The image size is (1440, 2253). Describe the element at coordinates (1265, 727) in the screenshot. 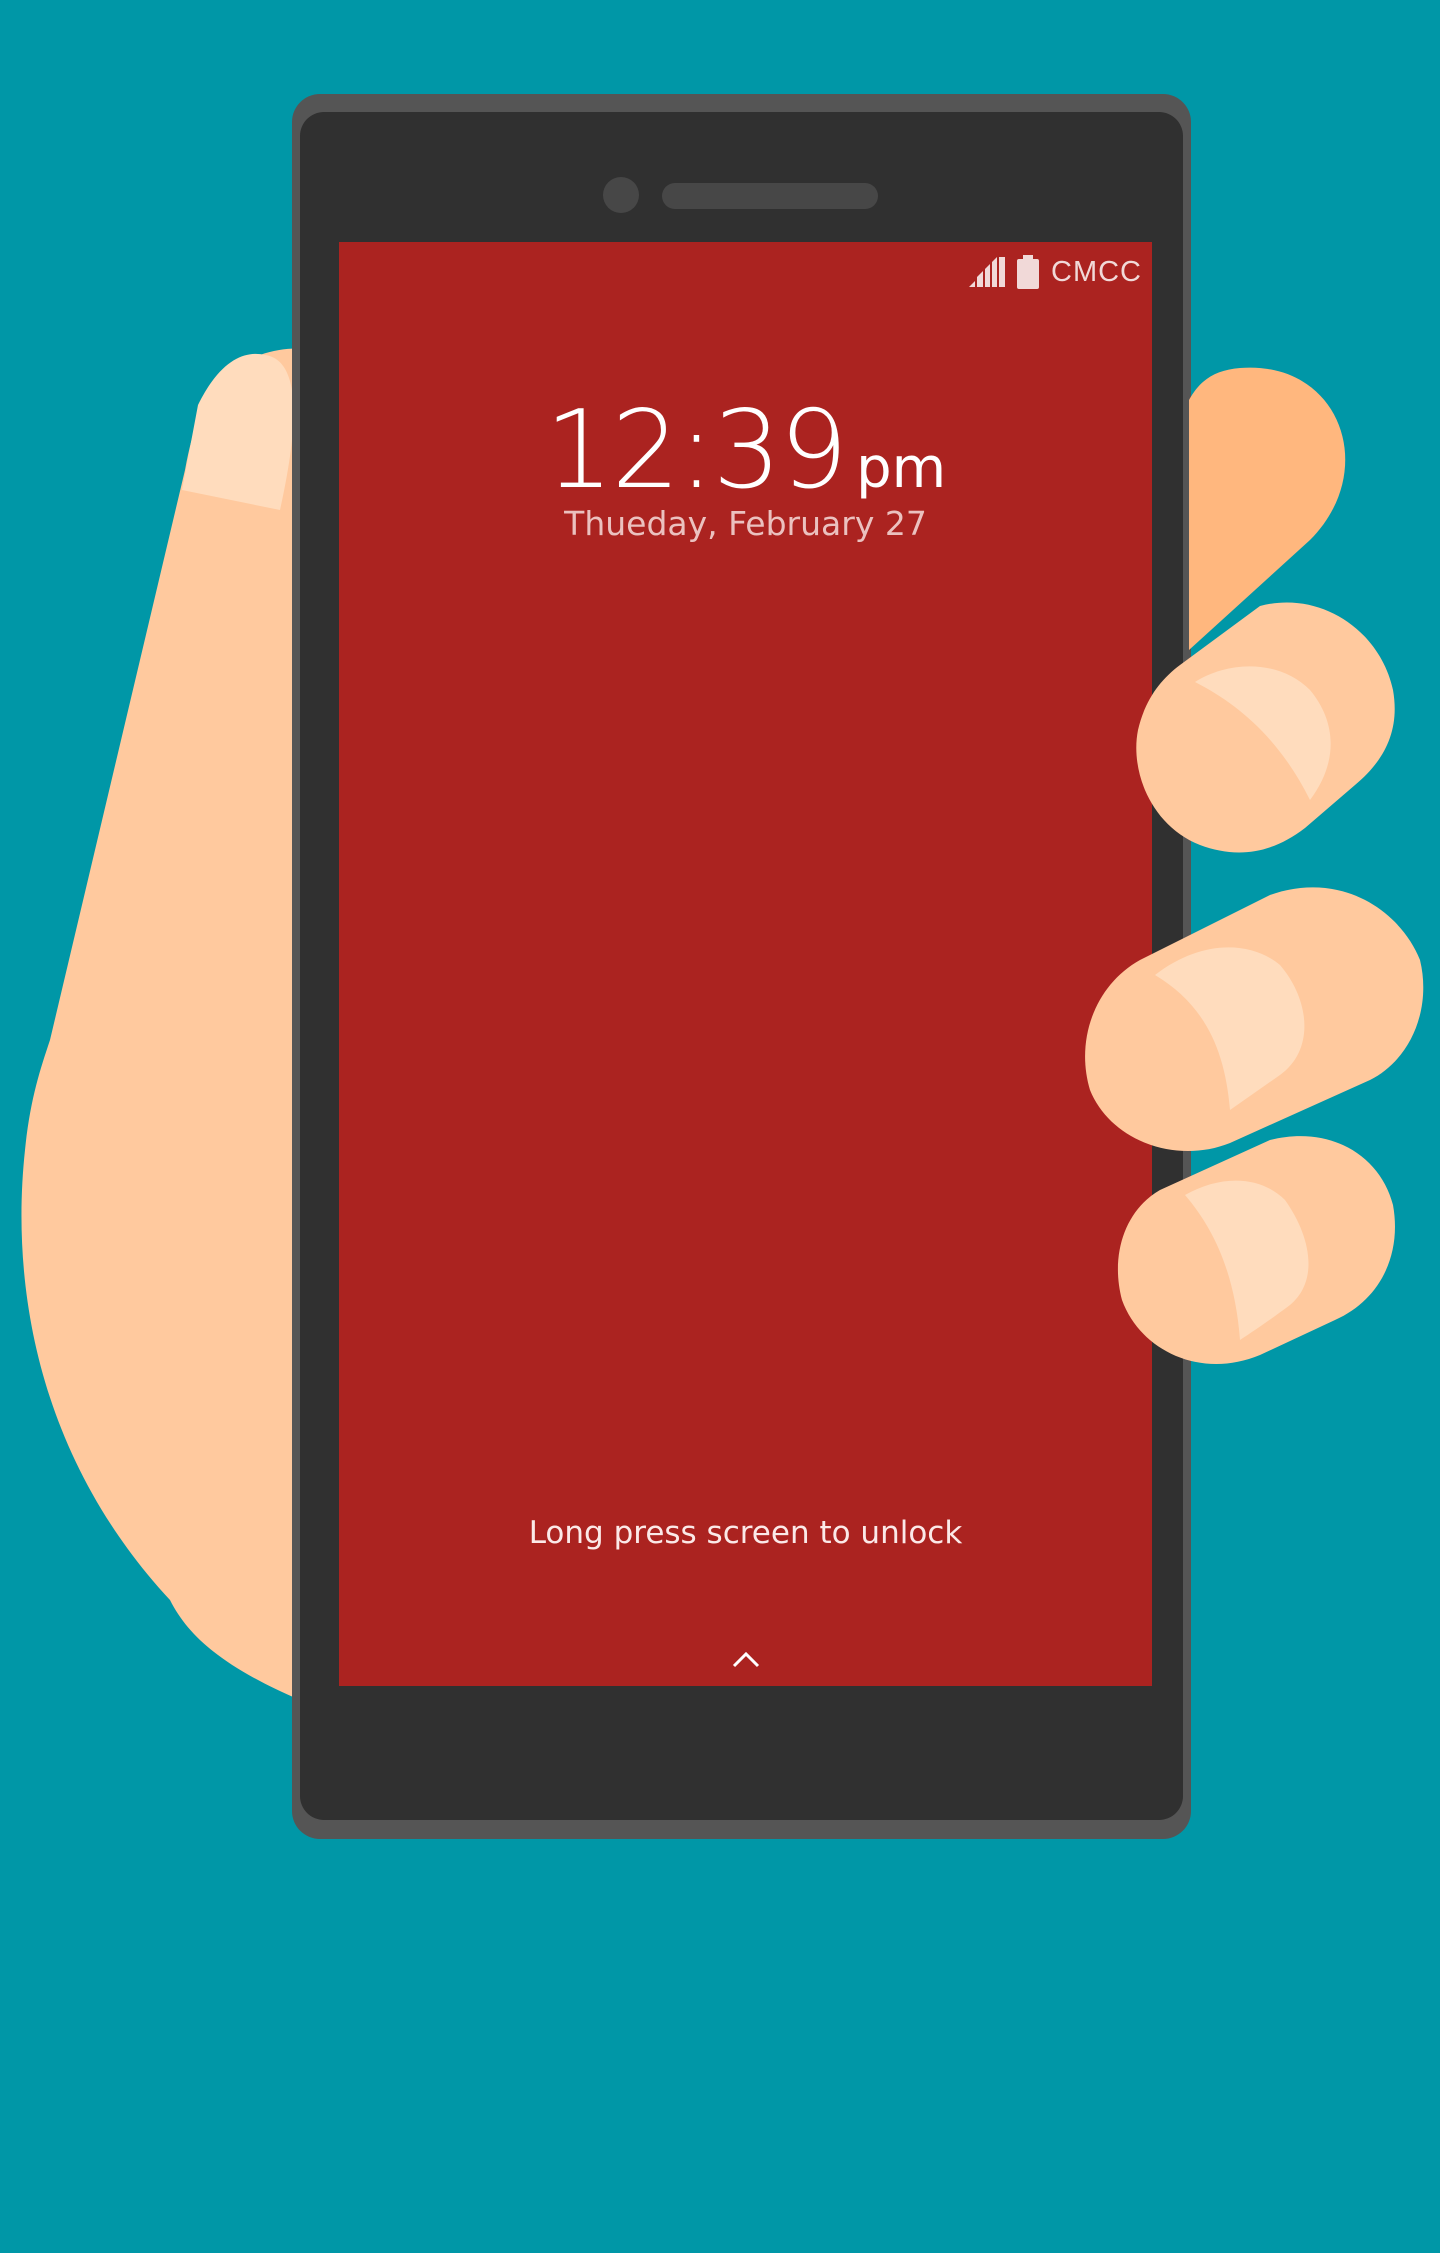

I see `finger-middle` at that location.